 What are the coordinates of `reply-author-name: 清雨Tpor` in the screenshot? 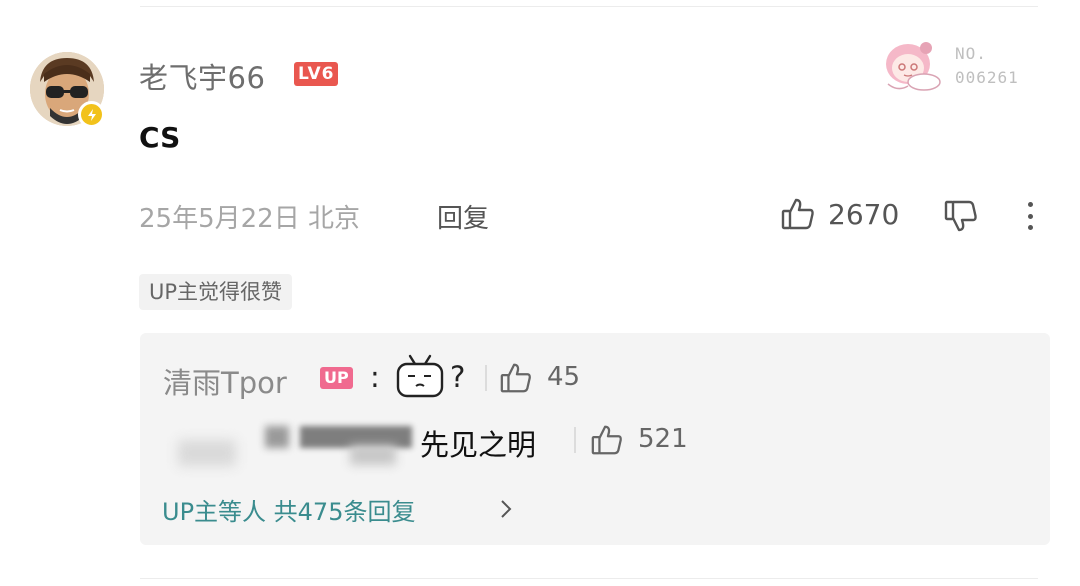 It's located at (225, 381).